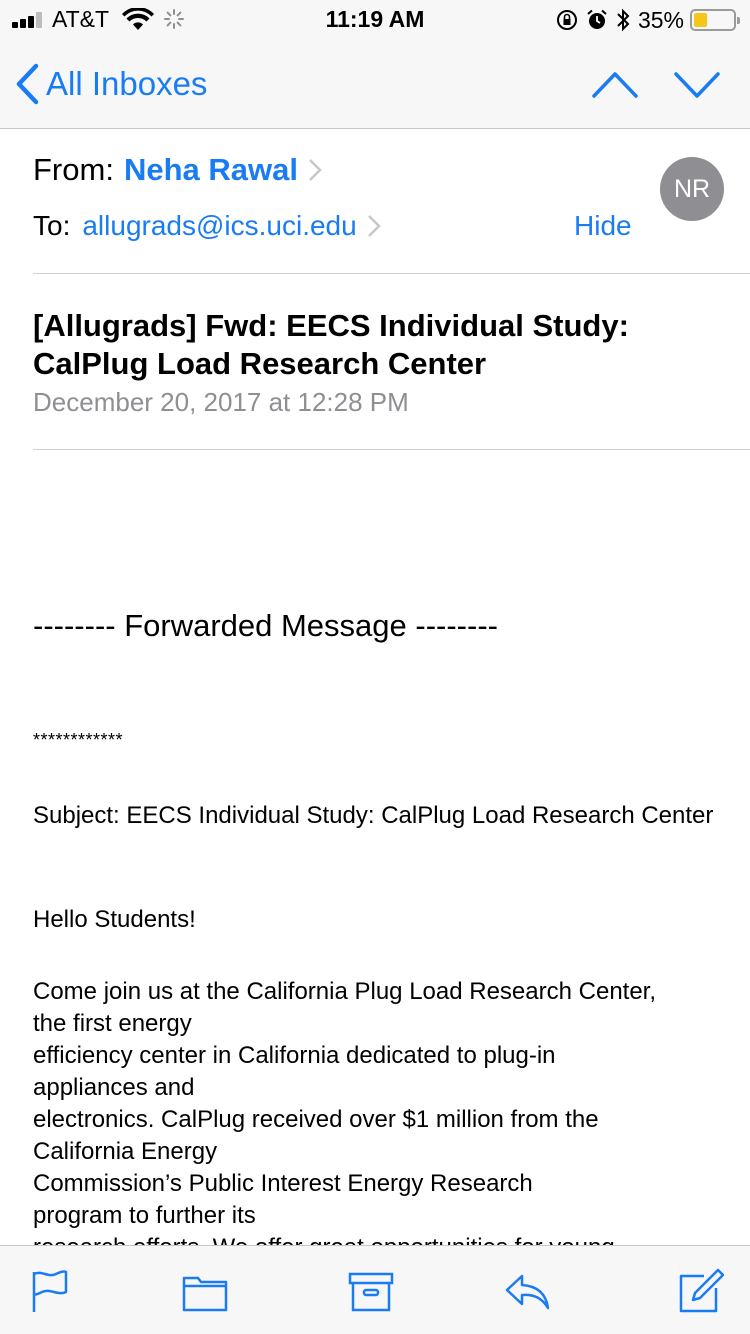 Image resolution: width=750 pixels, height=1334 pixels. Describe the element at coordinates (211, 170) in the screenshot. I see `sender-name: Neha Rawal` at that location.